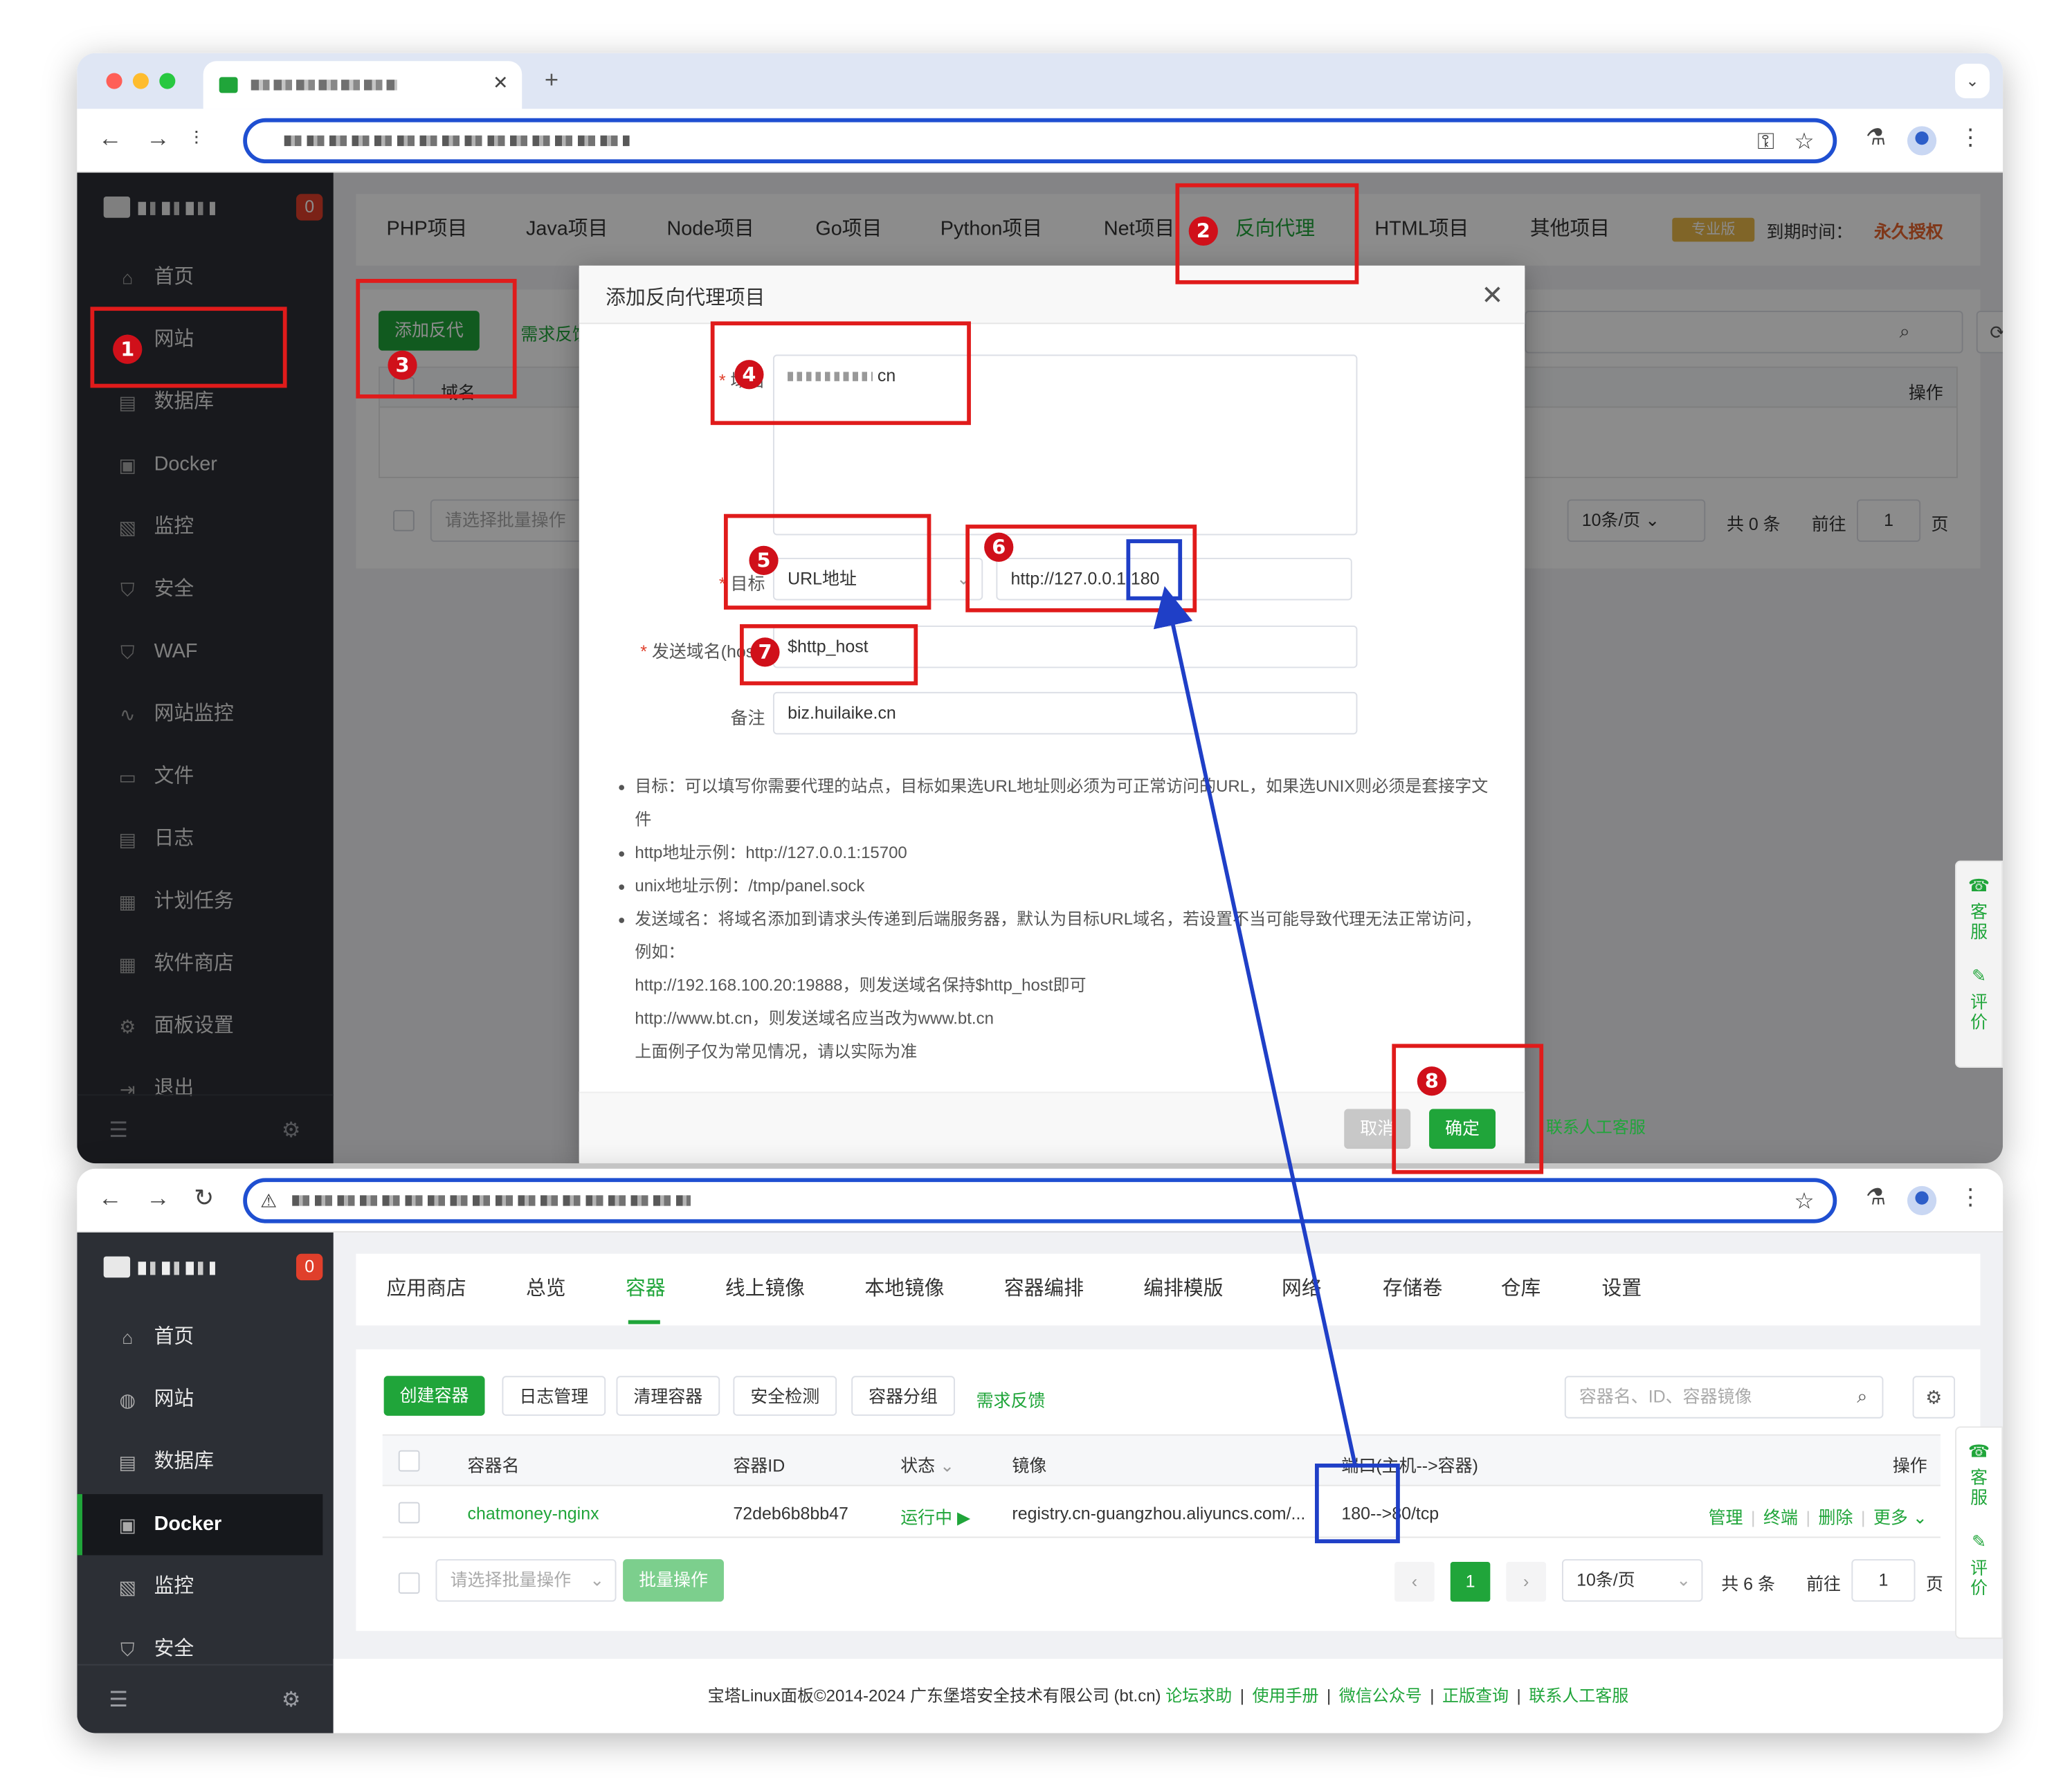 The width and height of the screenshot is (2072, 1784). I want to click on step-badge-8: 8, so click(1432, 1081).